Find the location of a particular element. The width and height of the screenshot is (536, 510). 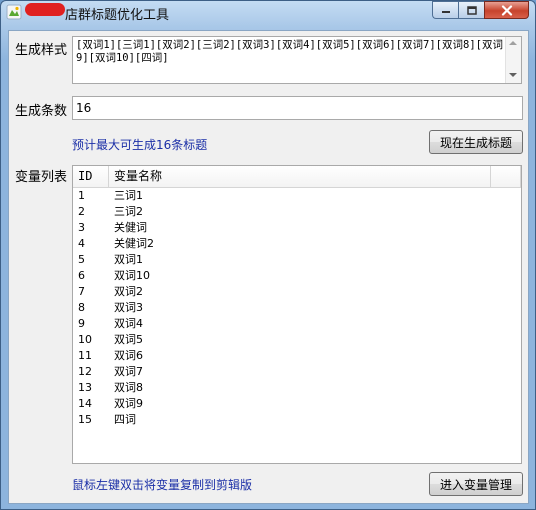

list-item-id: 6 is located at coordinates (81, 275).